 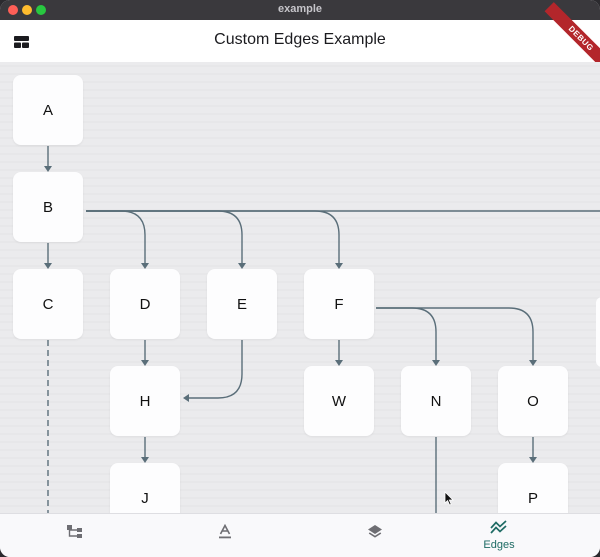 What do you see at coordinates (215, 369) in the screenshot?
I see `edge-e-h` at bounding box center [215, 369].